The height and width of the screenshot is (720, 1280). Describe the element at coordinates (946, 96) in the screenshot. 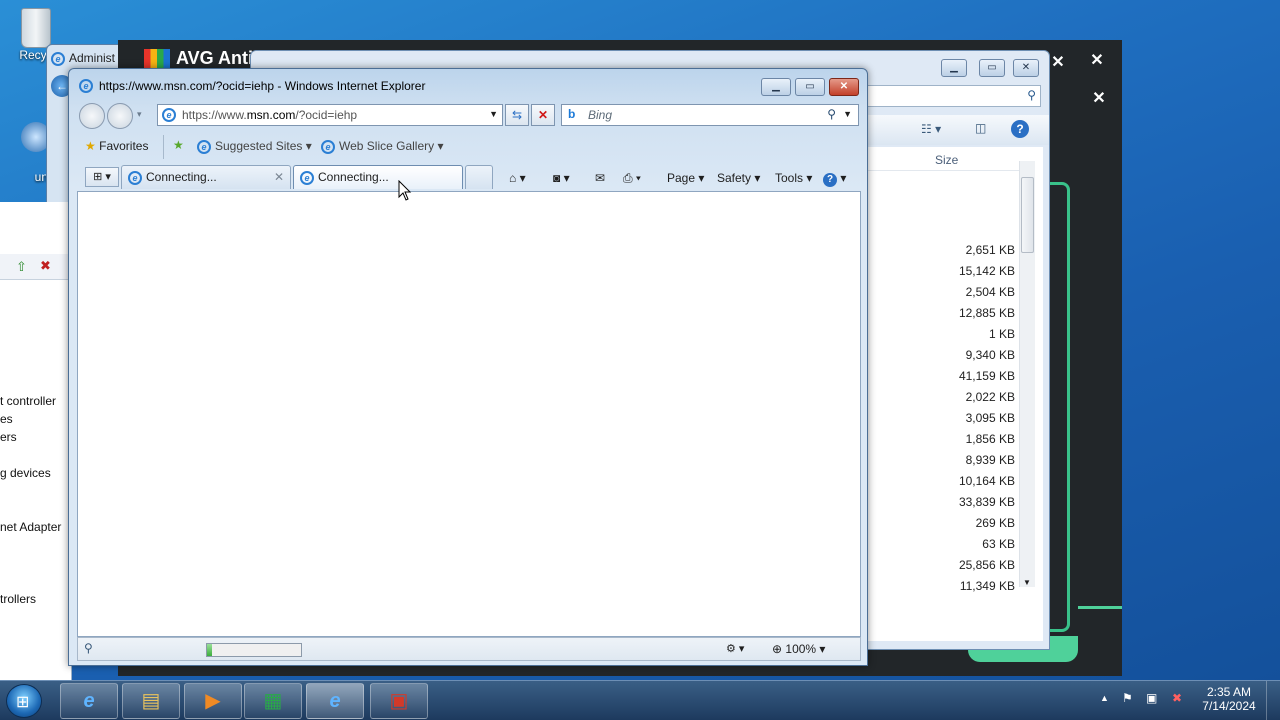

I see `explorer-search-input: ⚲` at that location.